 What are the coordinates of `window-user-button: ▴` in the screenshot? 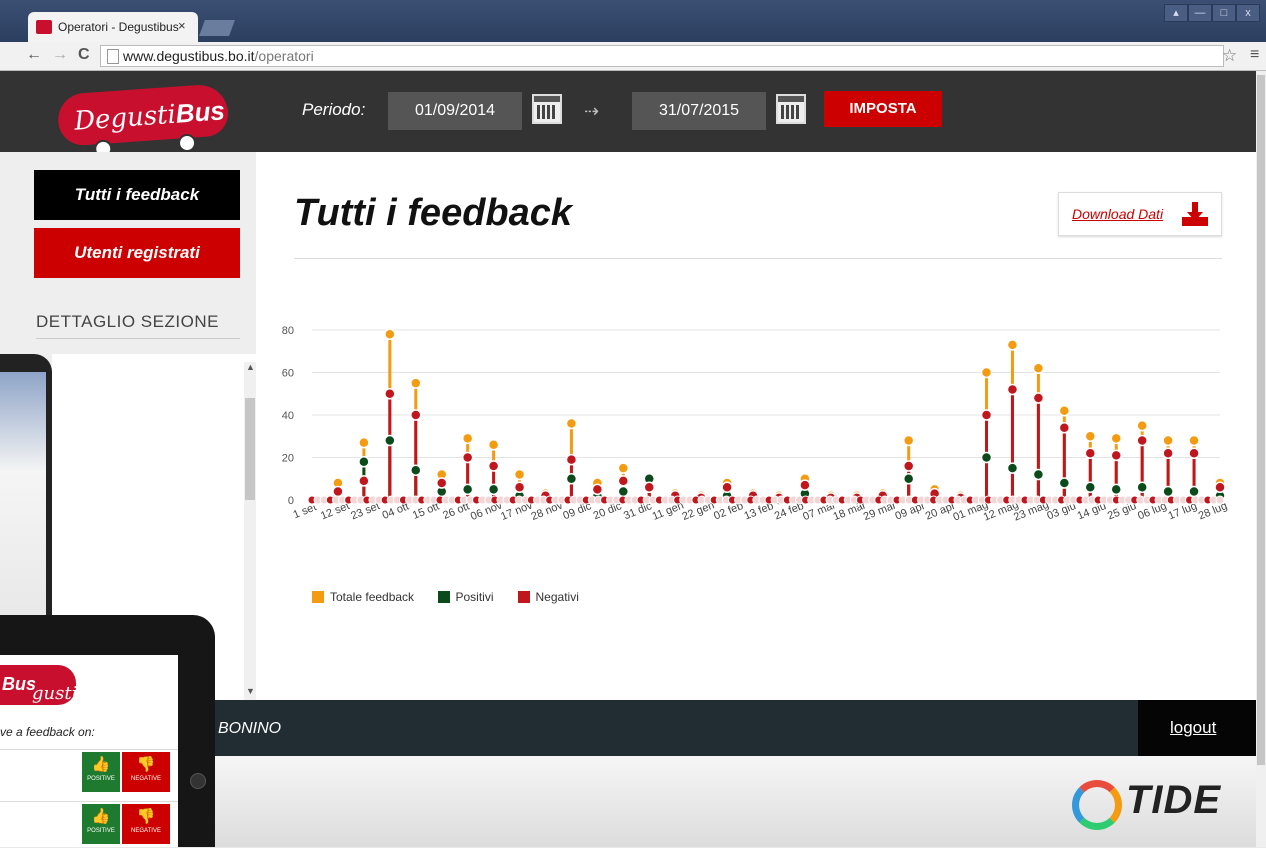 It's located at (1176, 13).